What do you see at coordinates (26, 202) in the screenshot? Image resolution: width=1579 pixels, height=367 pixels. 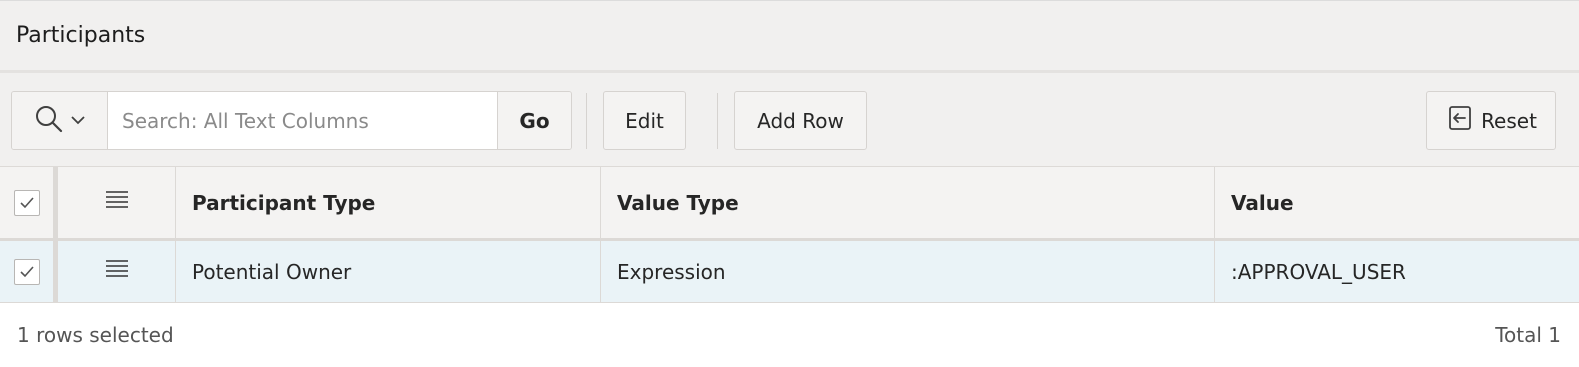 I see `select-all-checkbox` at bounding box center [26, 202].